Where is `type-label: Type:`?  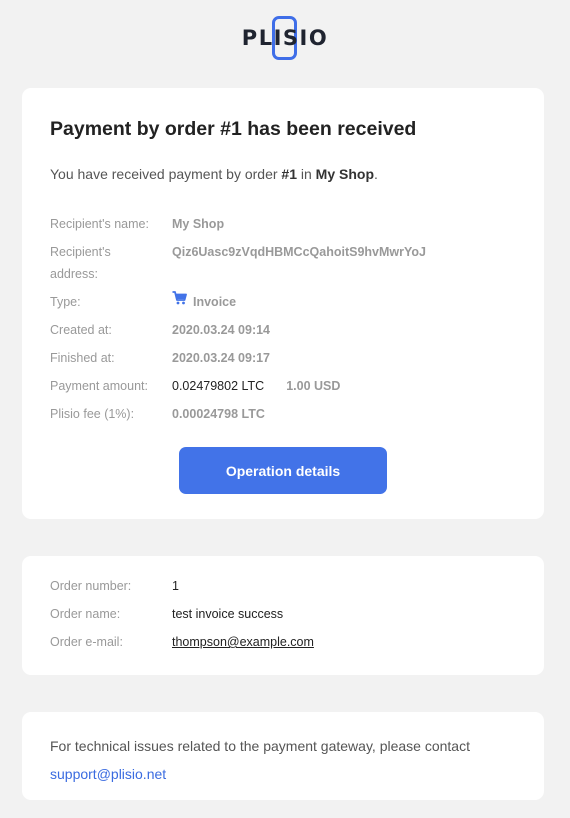 type-label: Type: is located at coordinates (65, 302).